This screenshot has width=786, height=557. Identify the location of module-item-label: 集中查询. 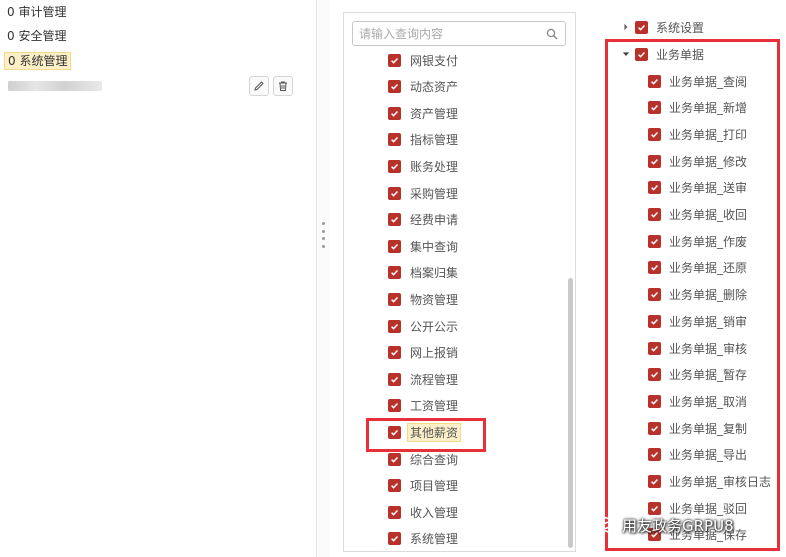
(434, 246).